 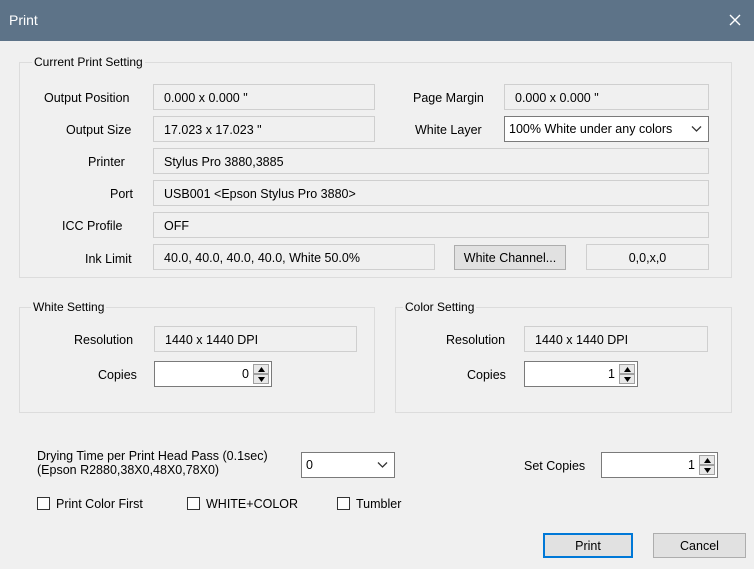 I want to click on port-field: USB001 <Epson Stylus Pro 3880>, so click(x=431, y=193).